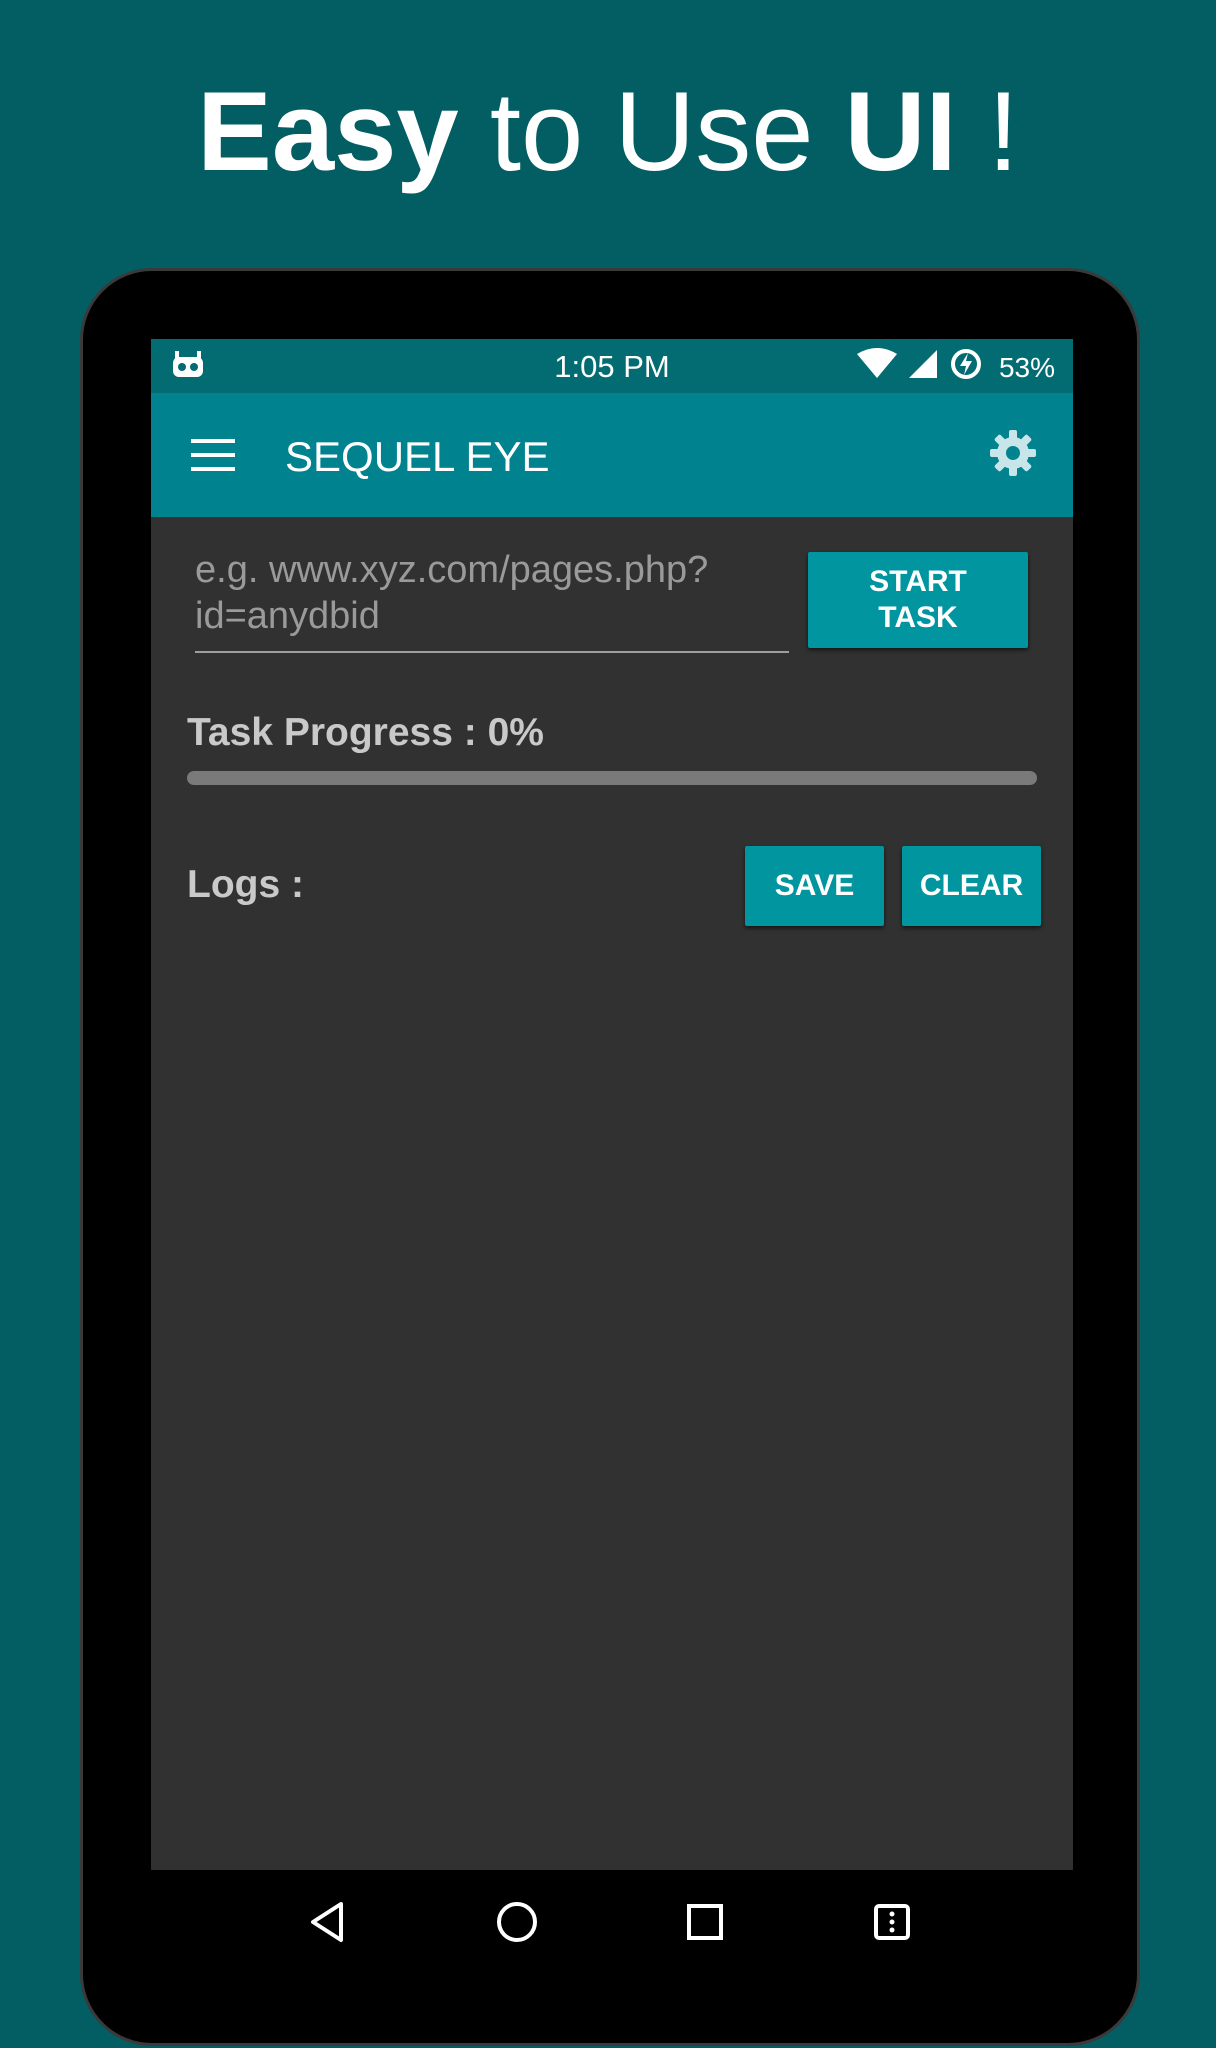 Image resolution: width=1216 pixels, height=2048 pixels. Describe the element at coordinates (900, 131) in the screenshot. I see `headline-word-ui: UI` at that location.